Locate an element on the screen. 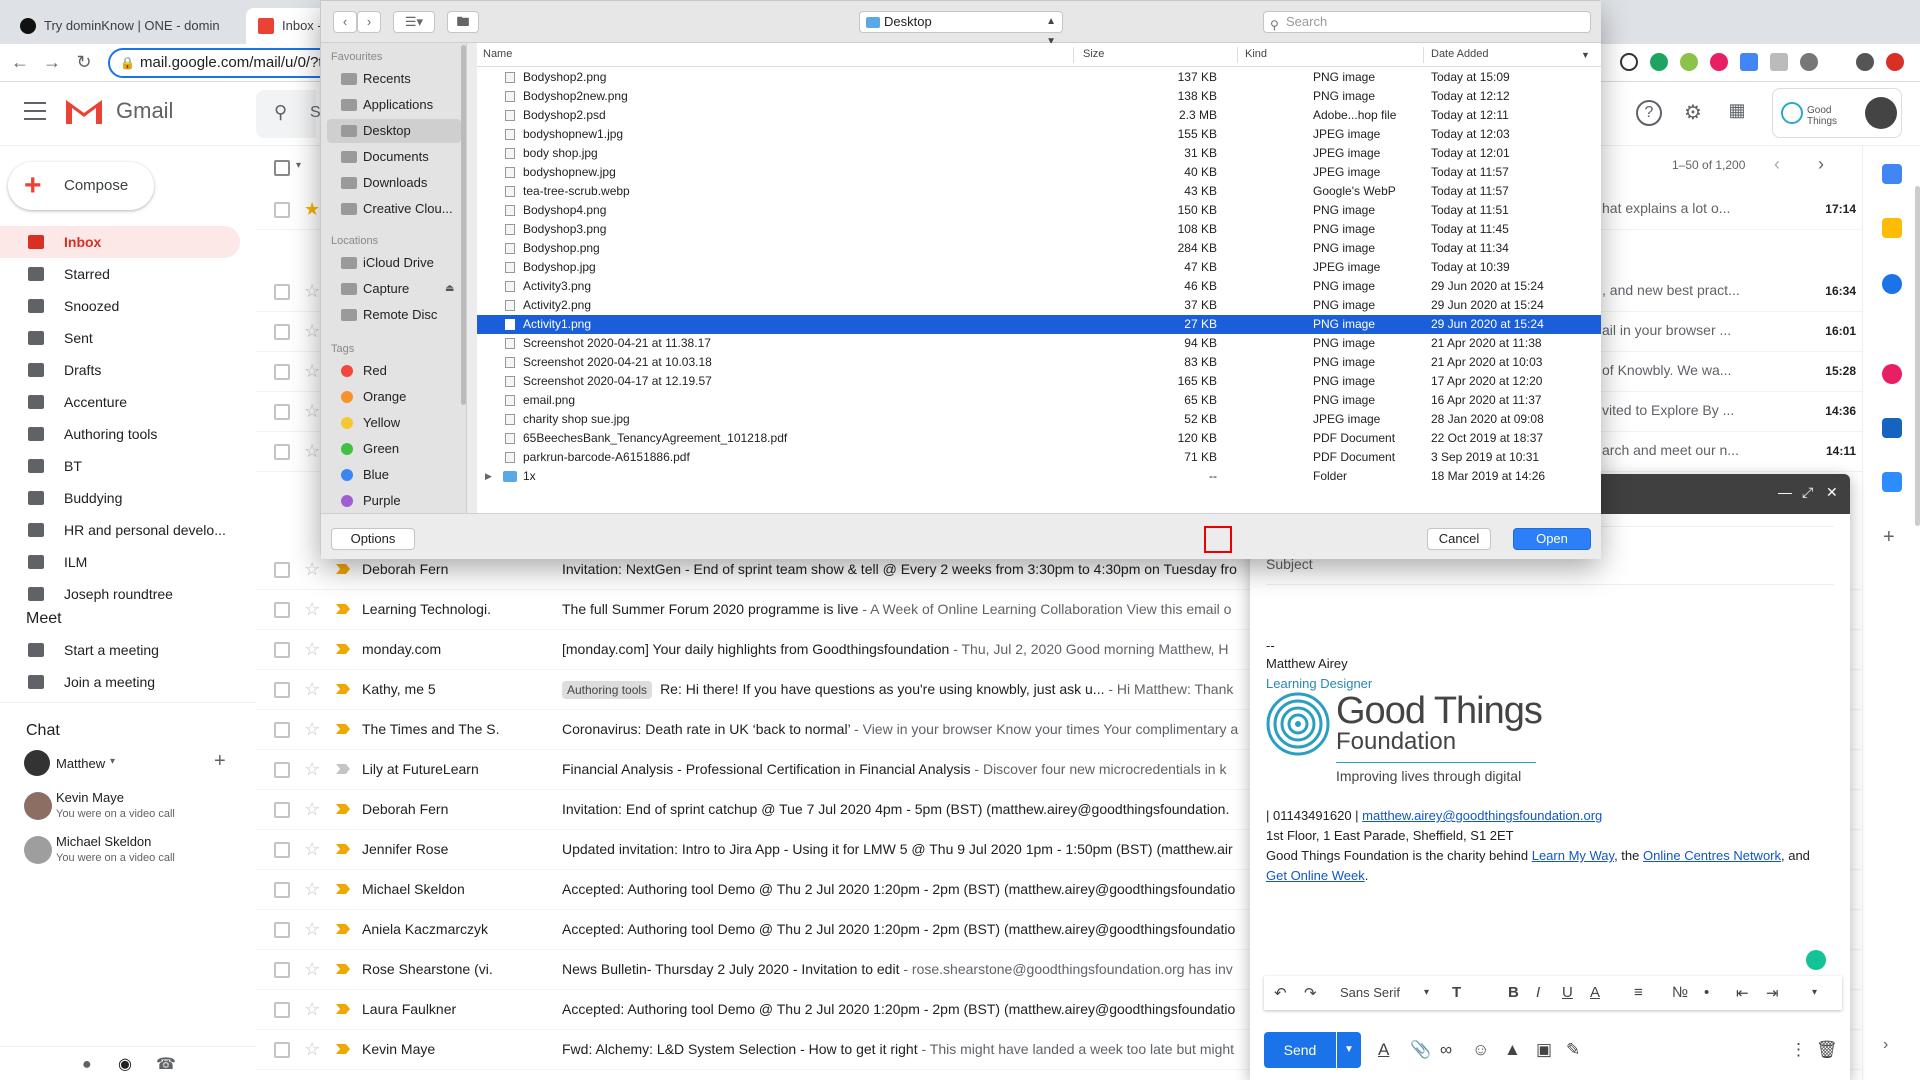  sidebar-item-snoozed: Snoozed is located at coordinates (120, 306).